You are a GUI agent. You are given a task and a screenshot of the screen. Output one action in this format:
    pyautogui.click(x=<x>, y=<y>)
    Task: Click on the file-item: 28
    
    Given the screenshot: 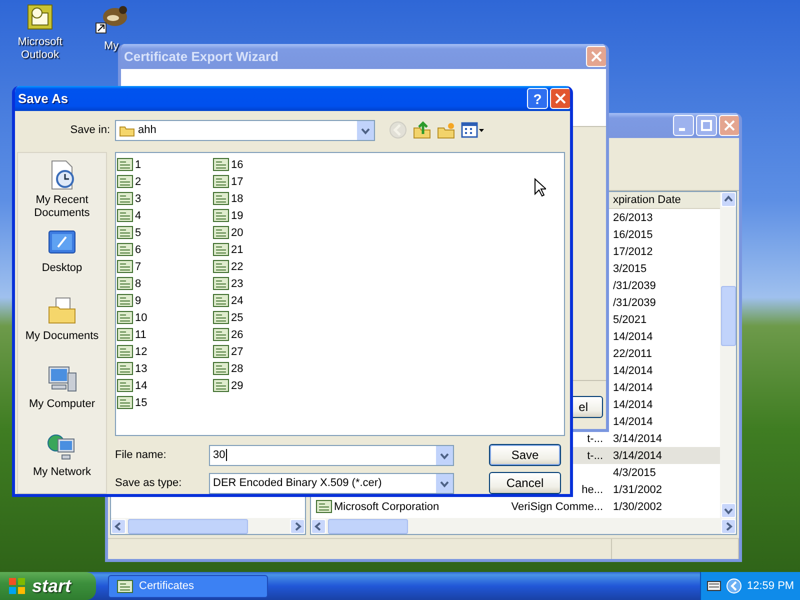 What is the action you would take?
    pyautogui.click(x=237, y=368)
    